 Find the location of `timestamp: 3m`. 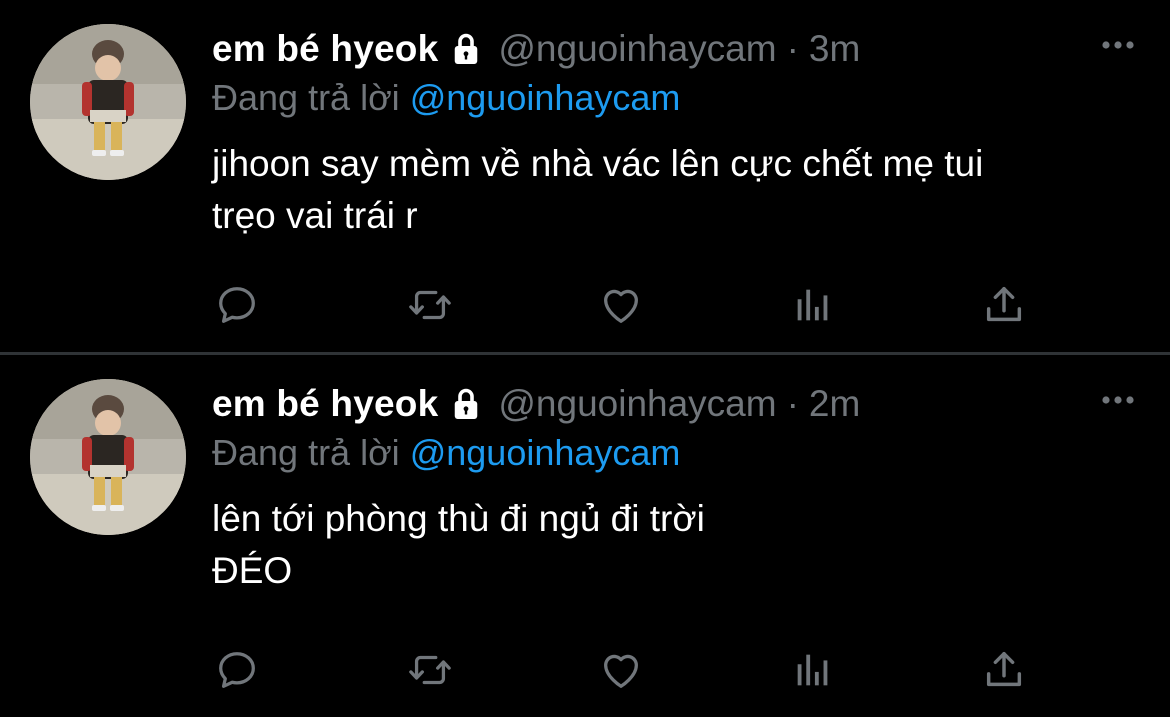

timestamp: 3m is located at coordinates (834, 49).